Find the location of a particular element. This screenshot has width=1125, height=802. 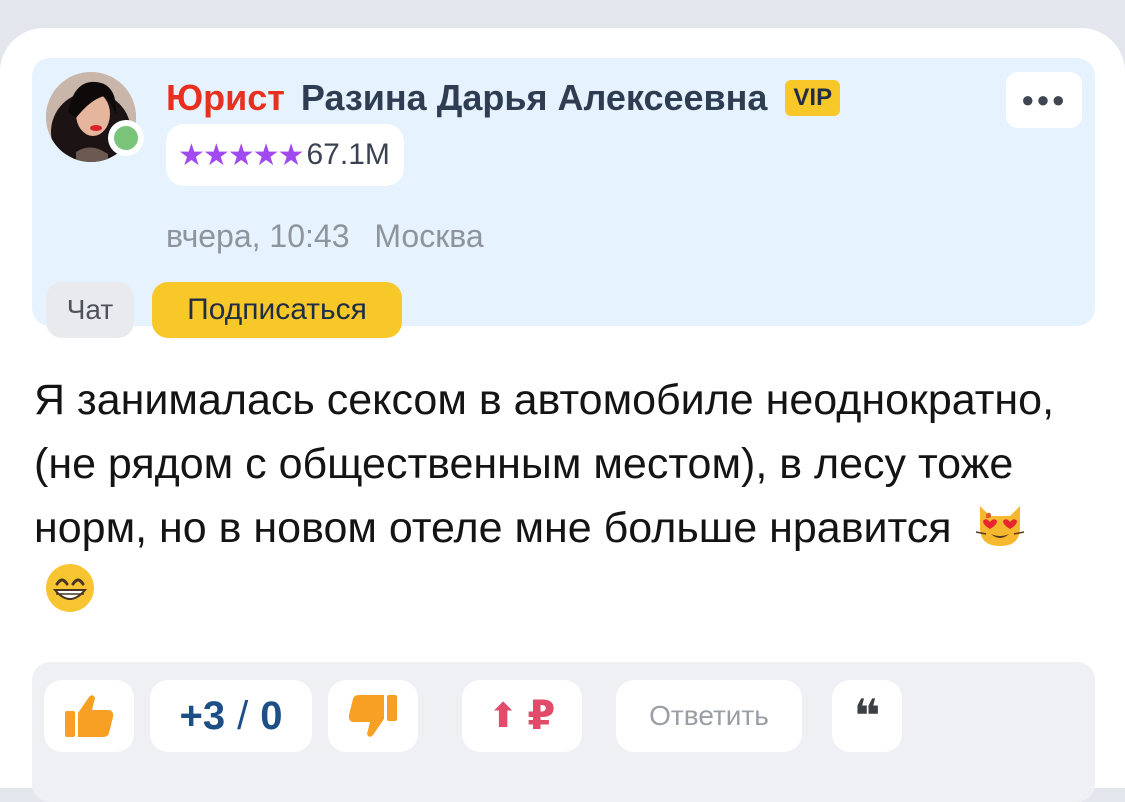

quote-icon: ❝ is located at coordinates (867, 716).